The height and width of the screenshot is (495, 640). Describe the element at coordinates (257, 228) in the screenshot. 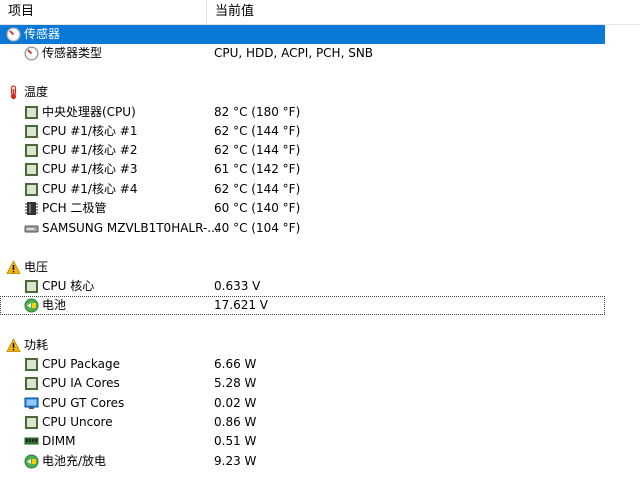

I see `row-value: 40 °C (104 °F)` at that location.